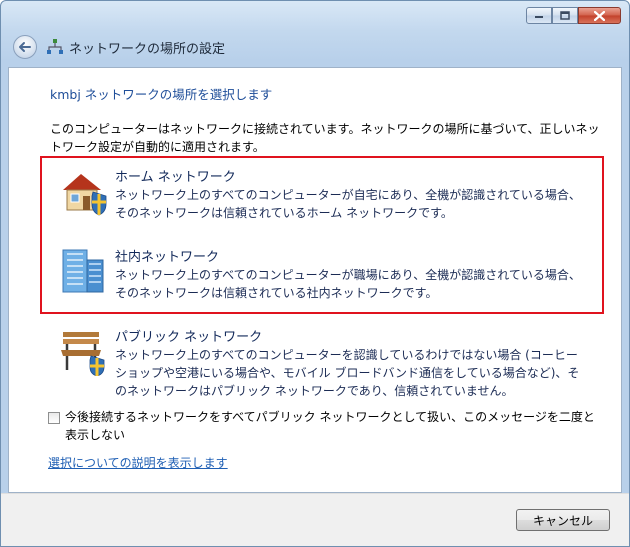 The height and width of the screenshot is (547, 630). I want to click on option-desc-line: ネットワーク上のすべてのコンピューターが自宅にあり、全機が認識されている場合、, so click(348, 195).